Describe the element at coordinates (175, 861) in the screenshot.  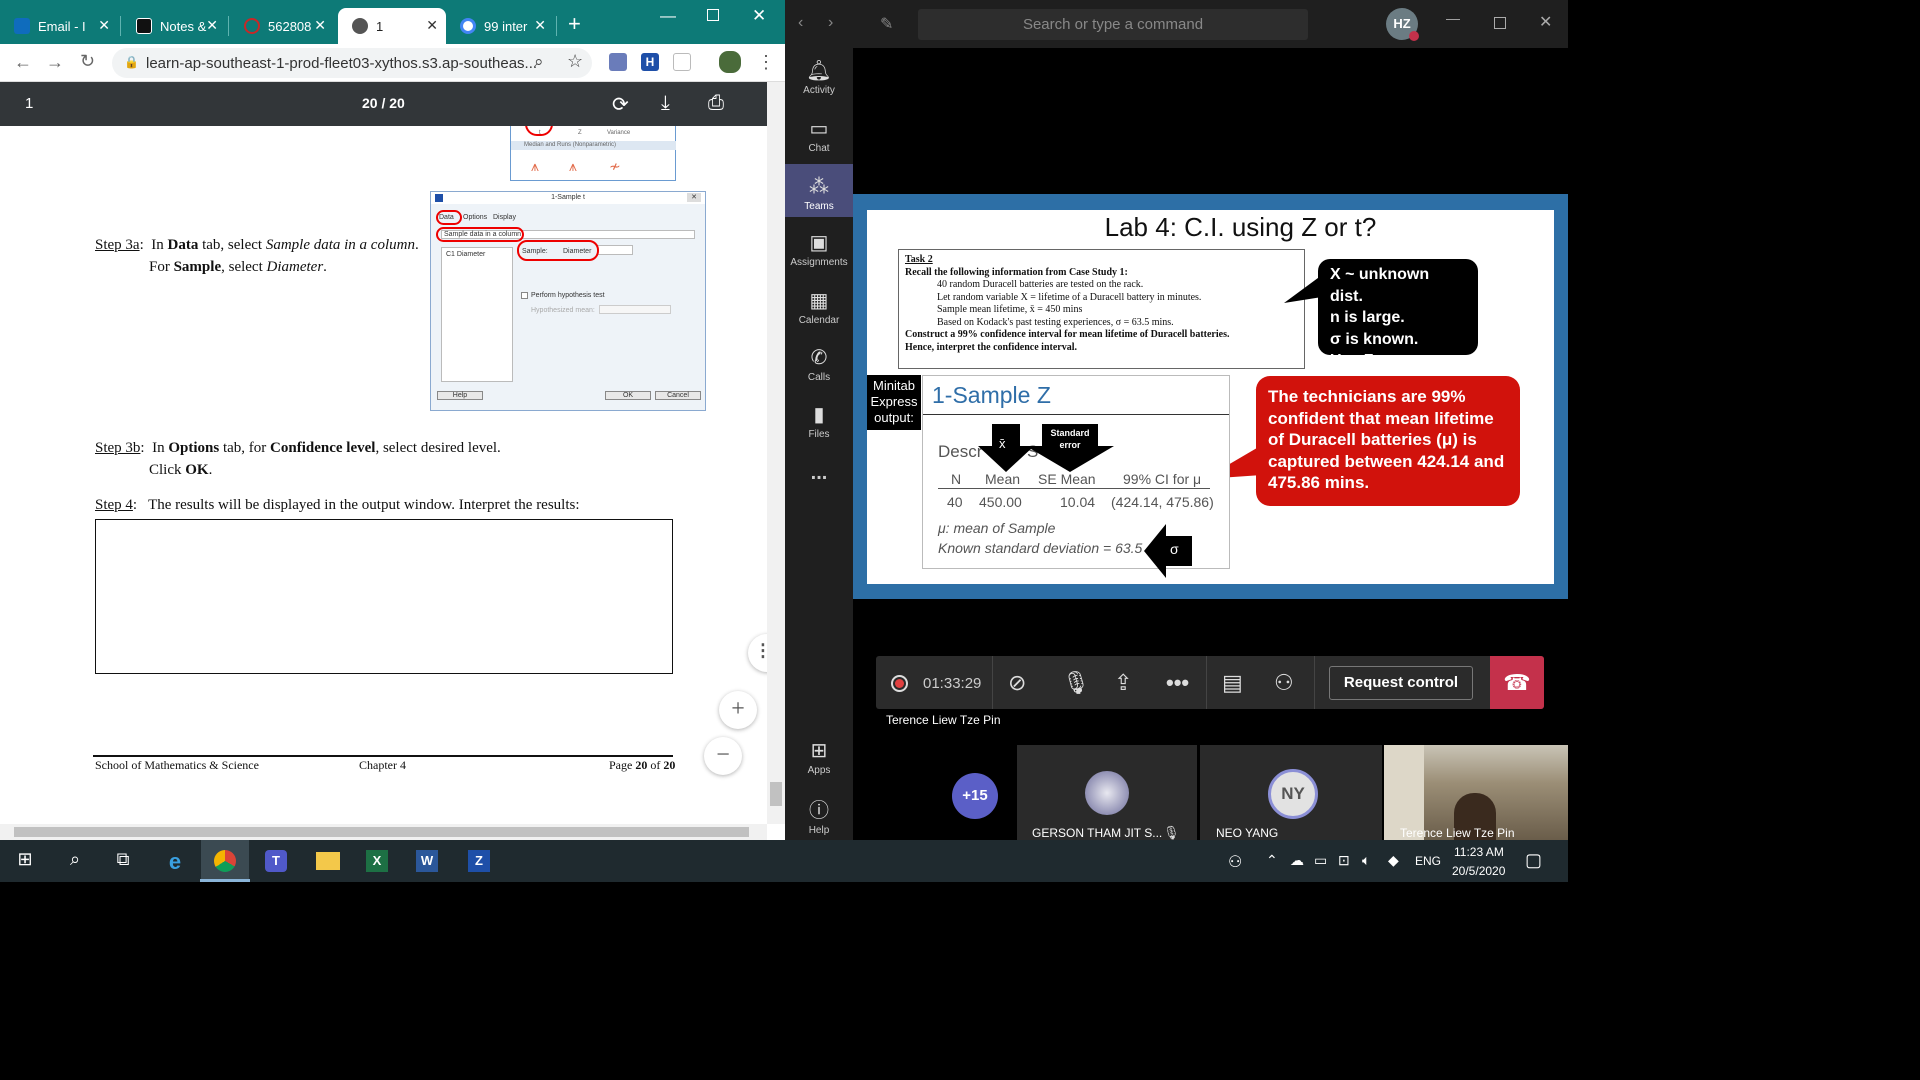
I see `edge-icon: e` at that location.